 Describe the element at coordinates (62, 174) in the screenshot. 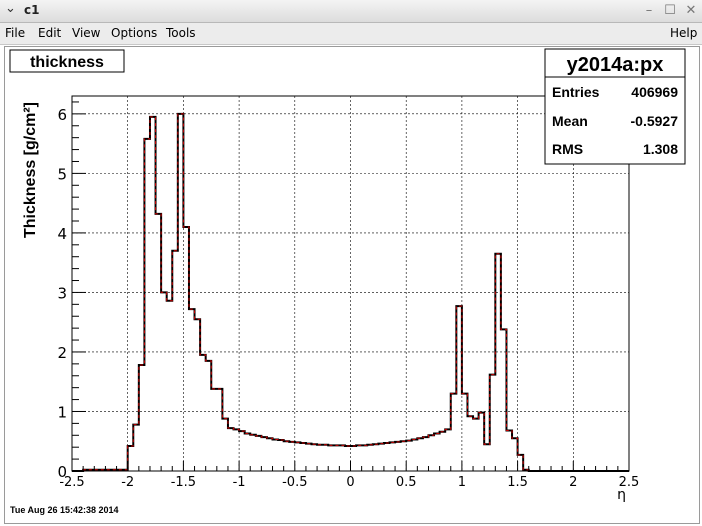

I see `y-tick-label: 5` at that location.